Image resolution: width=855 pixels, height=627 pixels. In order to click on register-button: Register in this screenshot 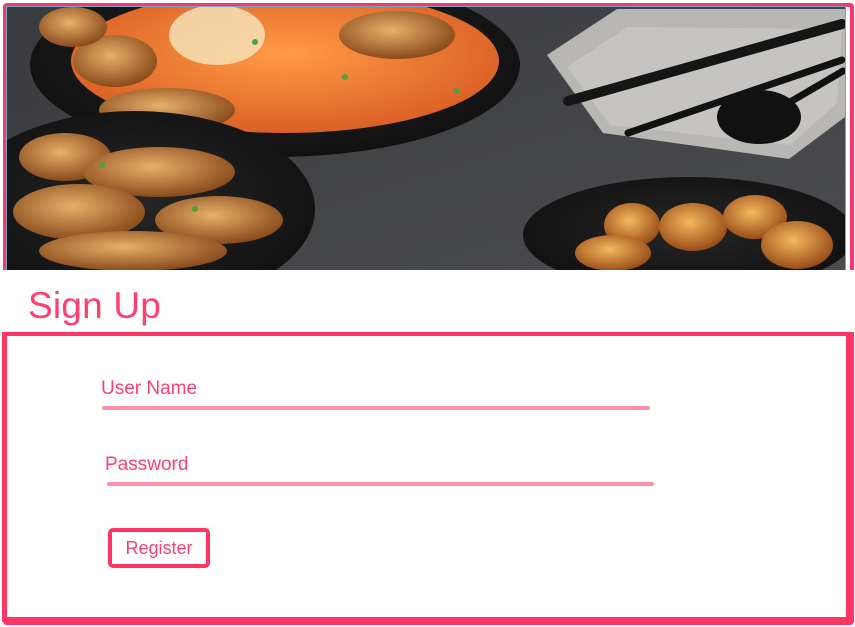, I will do `click(159, 548)`.